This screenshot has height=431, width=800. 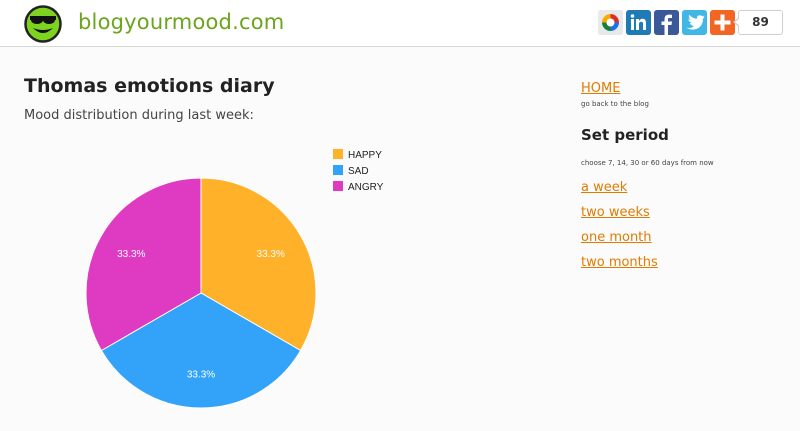 What do you see at coordinates (600, 88) in the screenshot?
I see `home-link: HOME` at bounding box center [600, 88].